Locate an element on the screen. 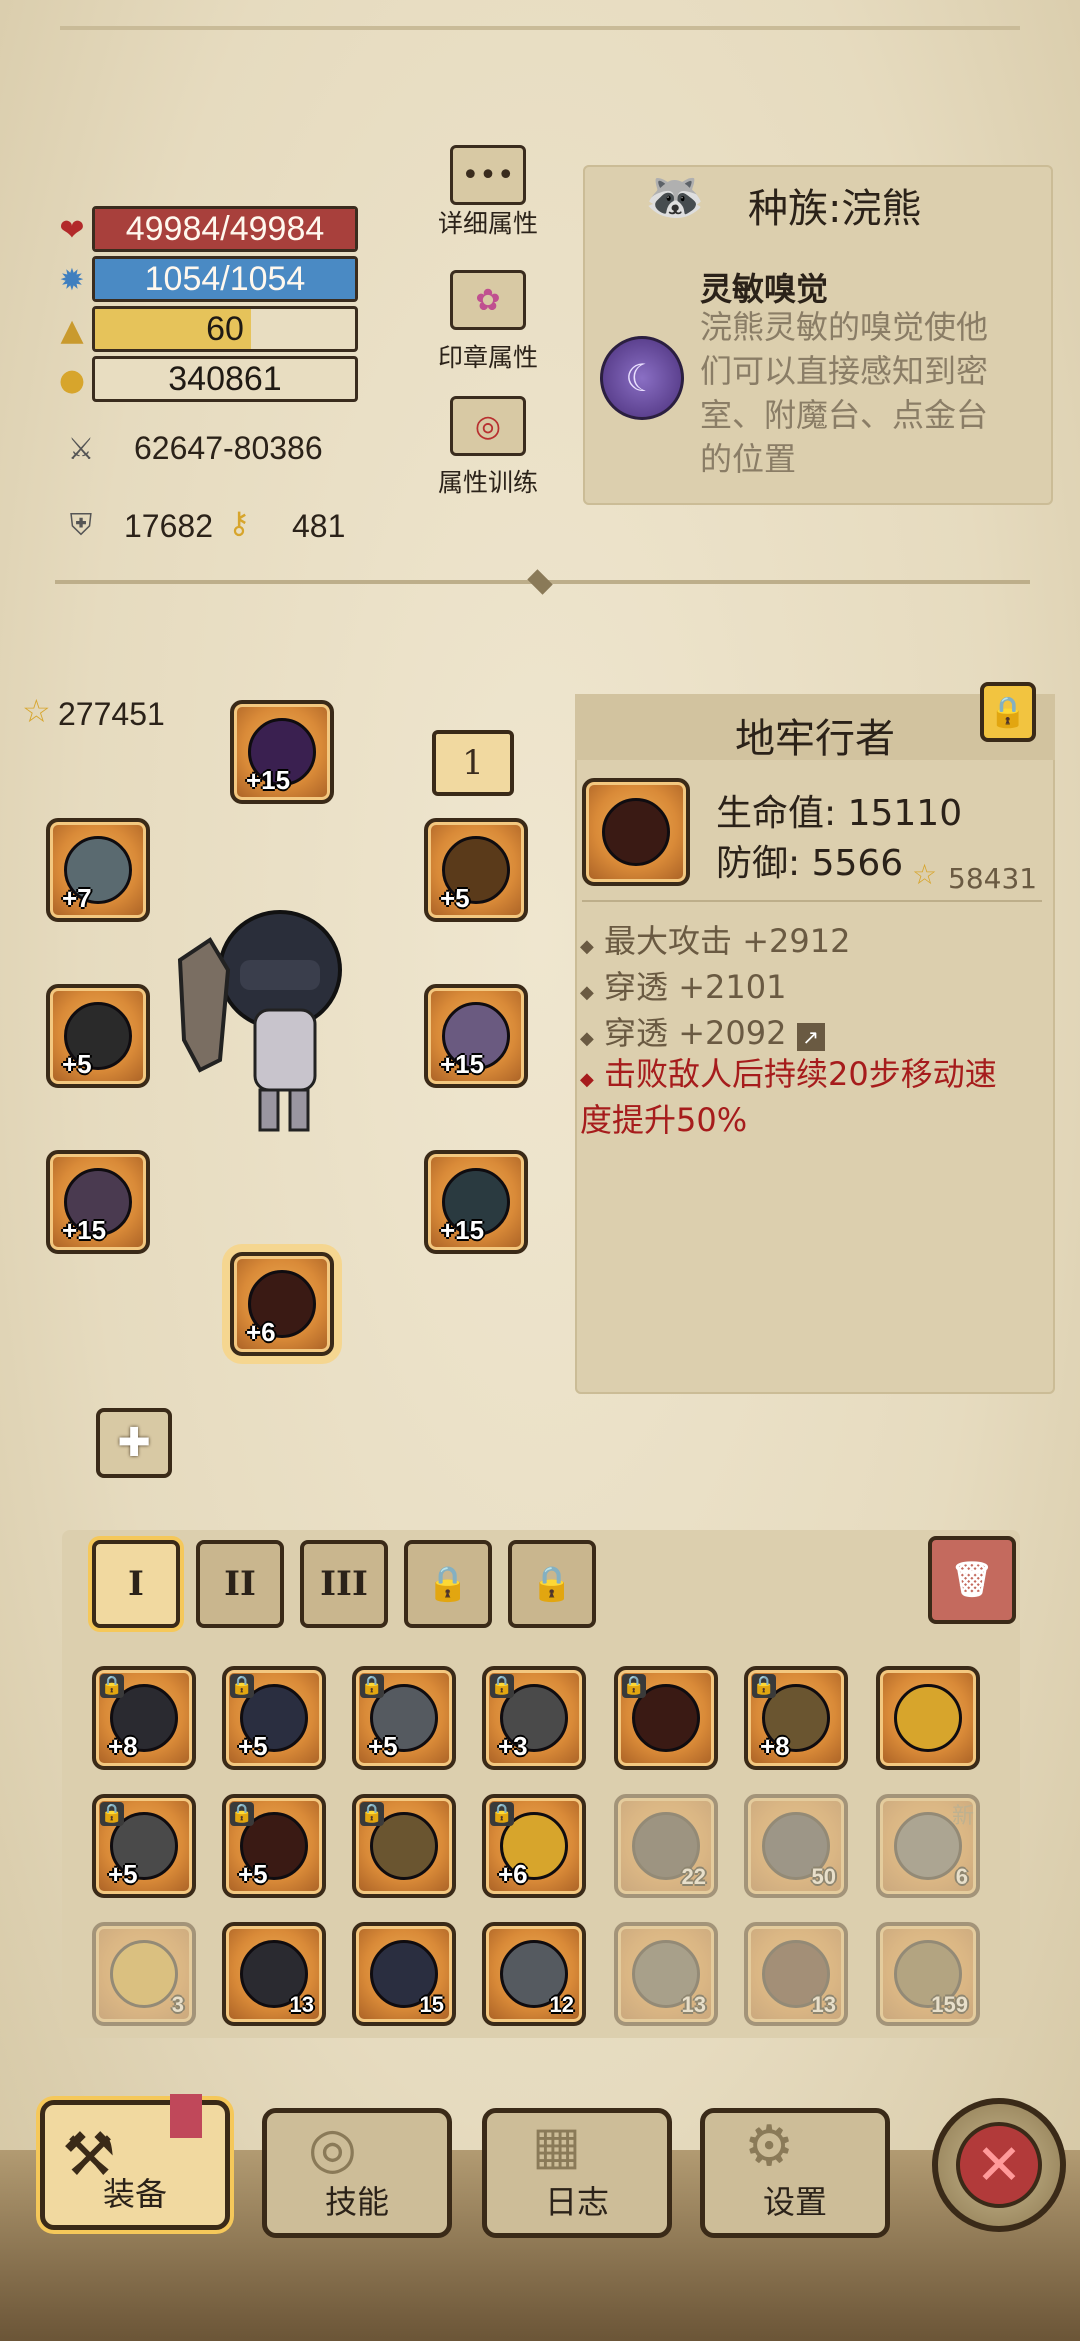 The image size is (1080, 2341). page-number-button: 1 is located at coordinates (473, 763).